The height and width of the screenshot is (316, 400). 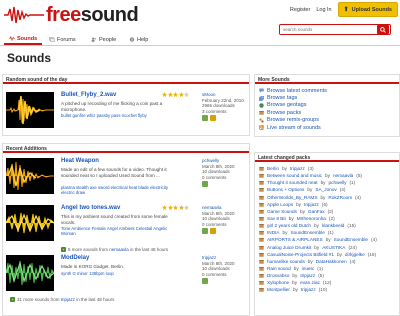 I want to click on tab-forums: Forums, so click(x=62, y=39).